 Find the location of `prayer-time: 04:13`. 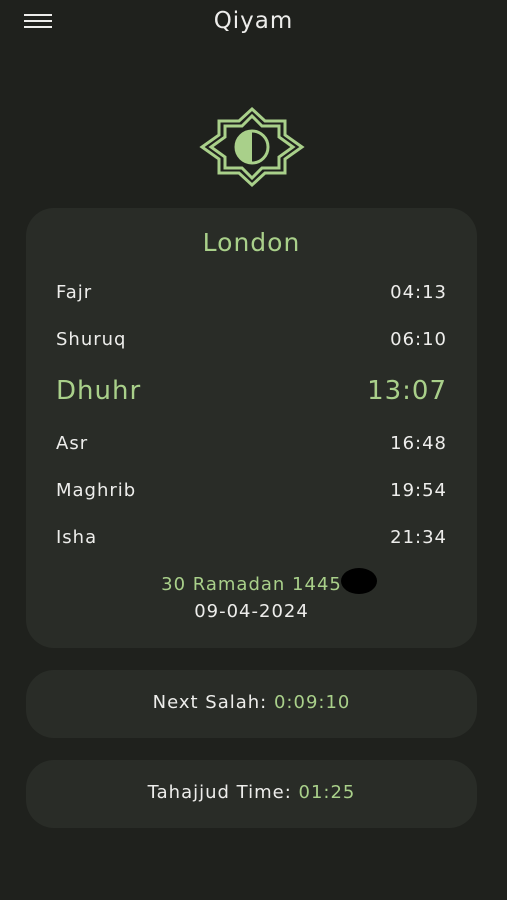

prayer-time: 04:13 is located at coordinates (418, 292).